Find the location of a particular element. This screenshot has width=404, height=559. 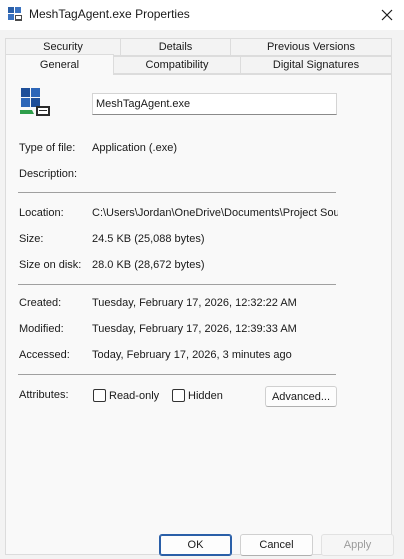

file-name-text: MeshTagAgent.exe is located at coordinates (143, 104).